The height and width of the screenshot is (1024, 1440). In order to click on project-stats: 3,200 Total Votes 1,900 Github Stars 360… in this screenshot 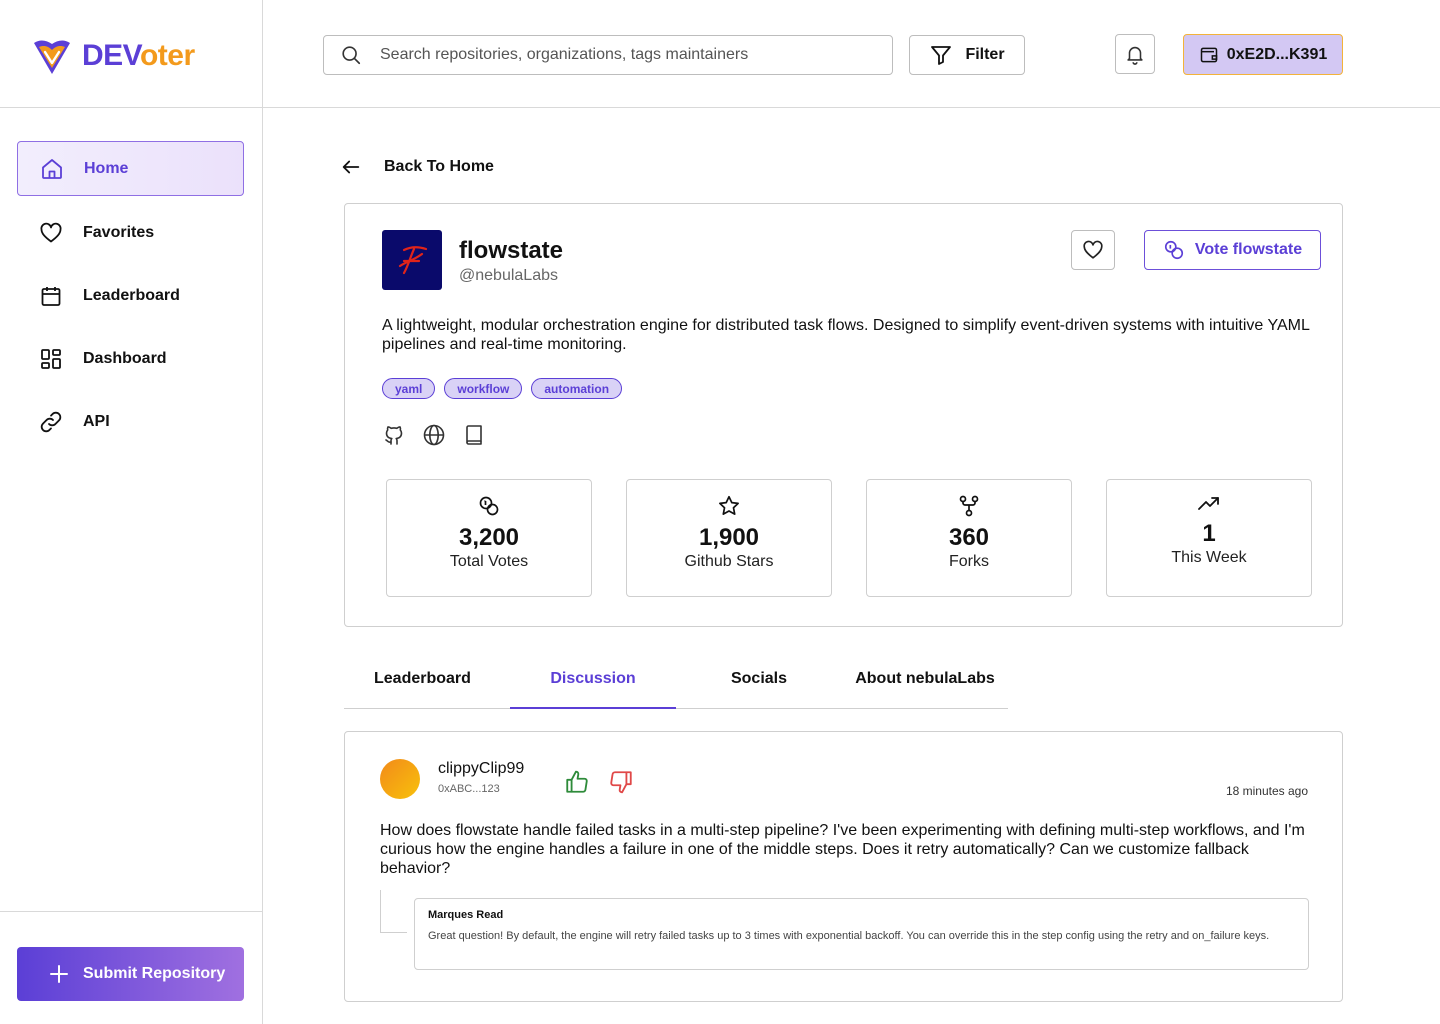, I will do `click(849, 538)`.